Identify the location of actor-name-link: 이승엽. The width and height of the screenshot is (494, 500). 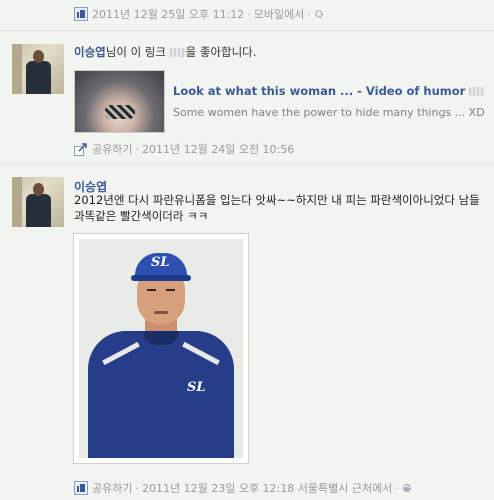
(90, 52).